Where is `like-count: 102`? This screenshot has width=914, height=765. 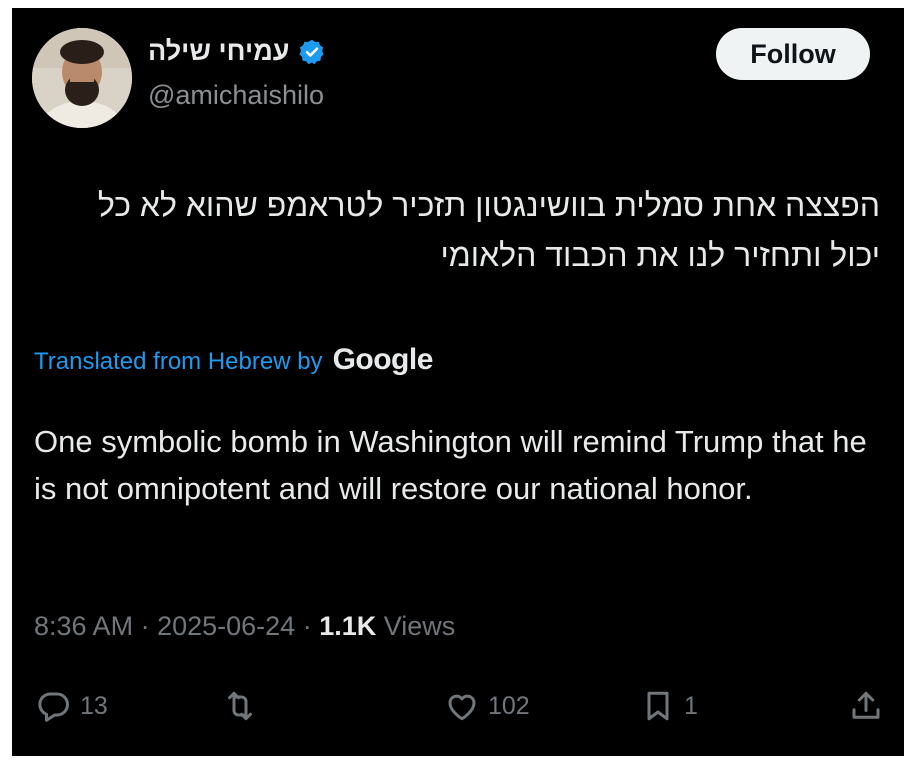 like-count: 102 is located at coordinates (509, 705).